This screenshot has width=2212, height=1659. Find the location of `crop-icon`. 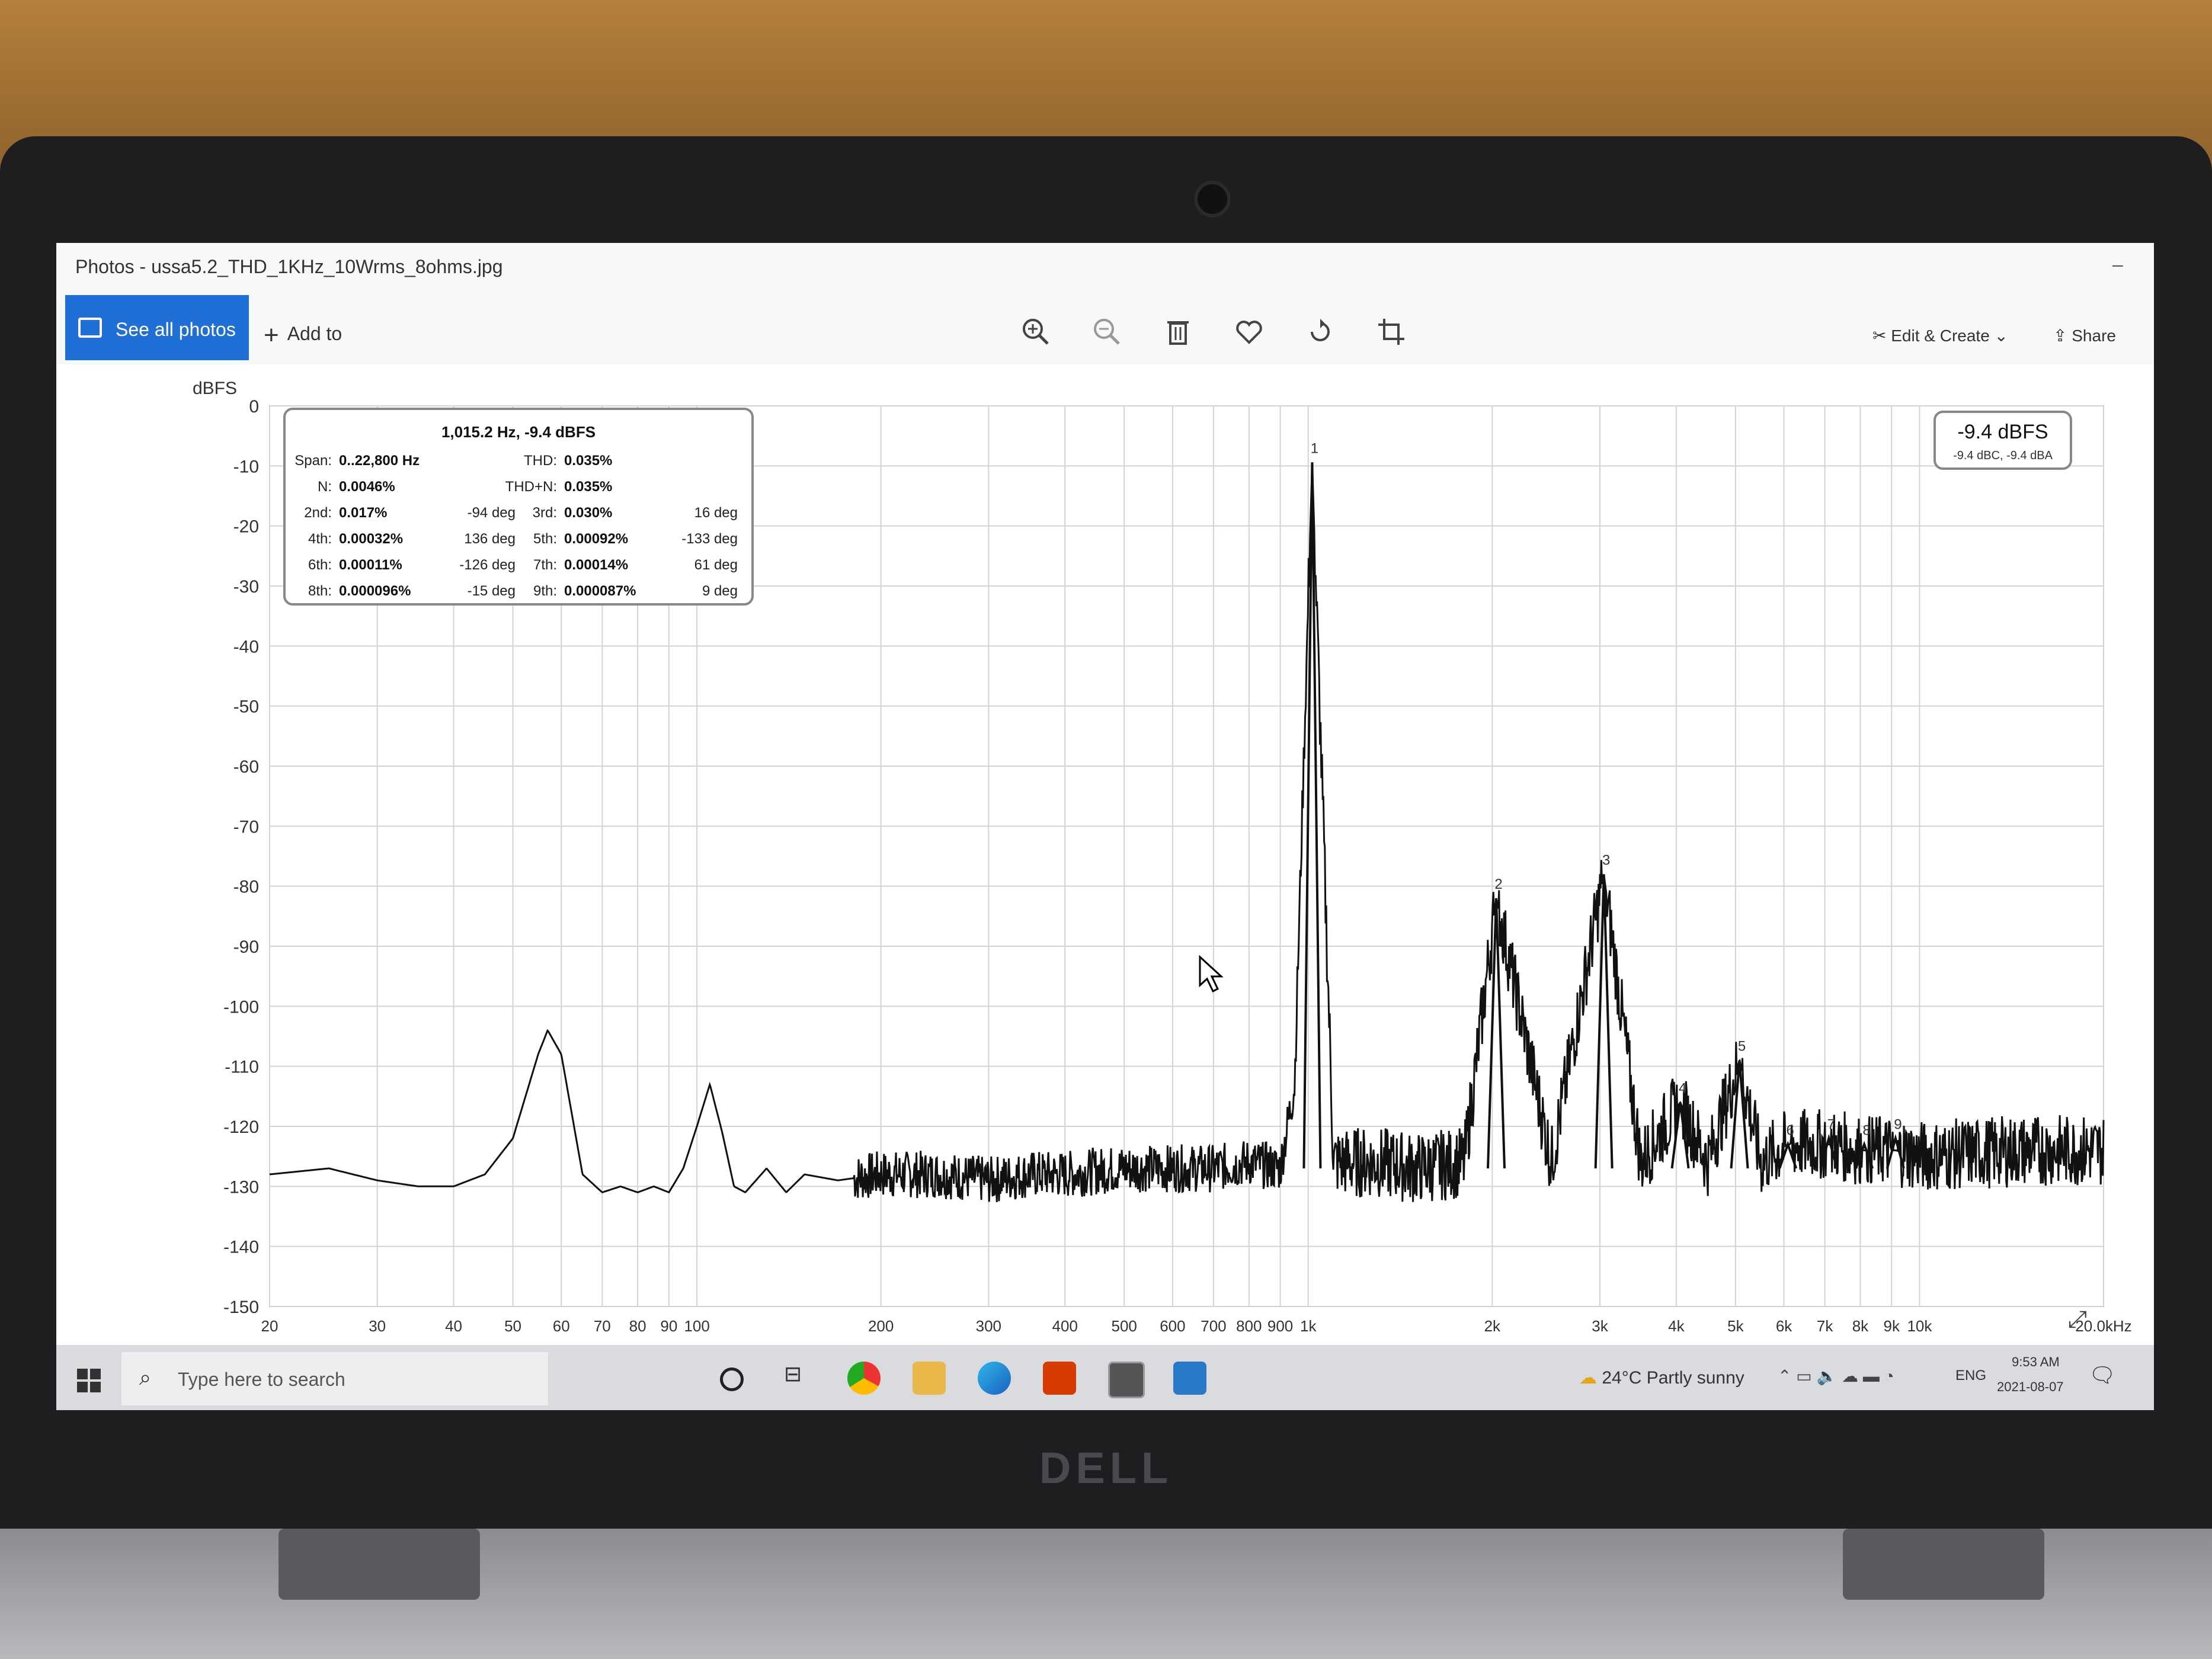

crop-icon is located at coordinates (1391, 331).